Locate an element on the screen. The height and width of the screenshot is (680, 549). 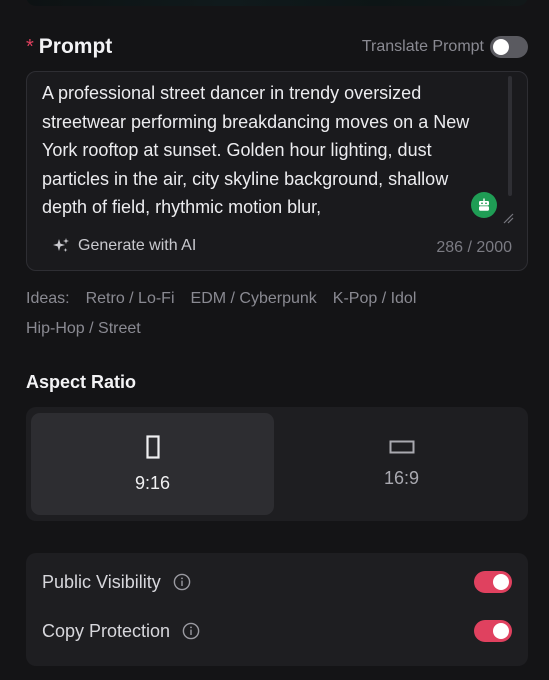
robot-icon is located at coordinates (484, 204).